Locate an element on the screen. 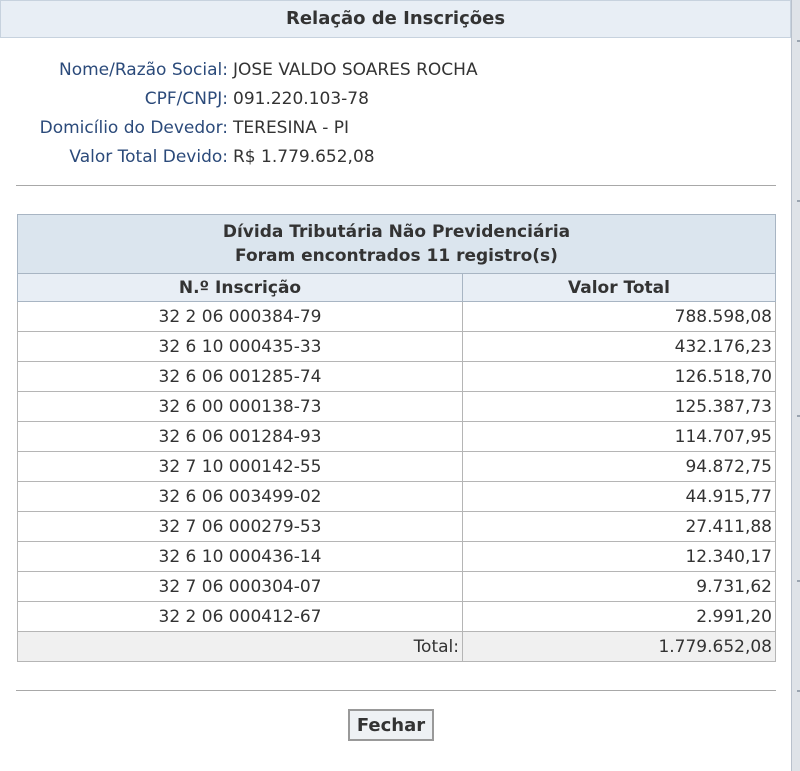  inscription-number: 32 2 06 000412-67 is located at coordinates (240, 616).